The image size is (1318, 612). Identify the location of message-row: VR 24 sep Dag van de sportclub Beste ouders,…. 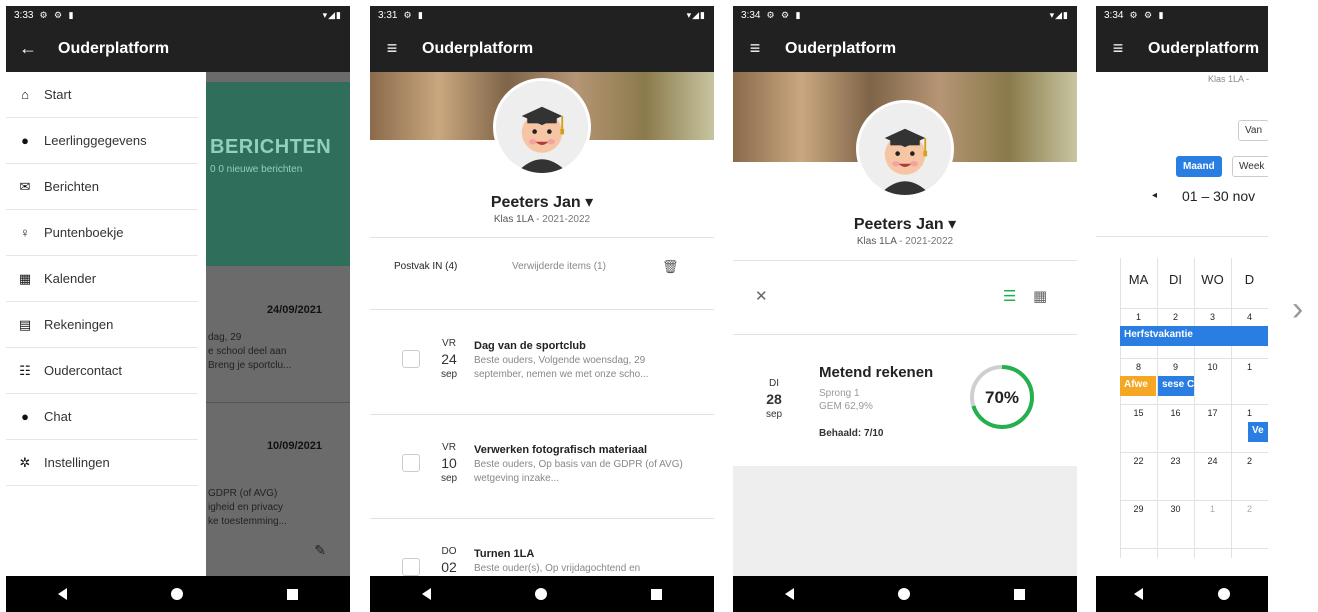
(542, 362).